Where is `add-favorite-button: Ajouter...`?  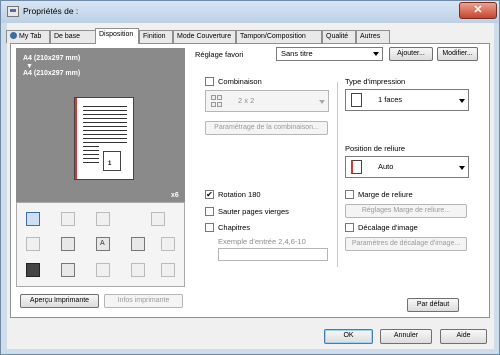 add-favorite-button: Ajouter... is located at coordinates (411, 54).